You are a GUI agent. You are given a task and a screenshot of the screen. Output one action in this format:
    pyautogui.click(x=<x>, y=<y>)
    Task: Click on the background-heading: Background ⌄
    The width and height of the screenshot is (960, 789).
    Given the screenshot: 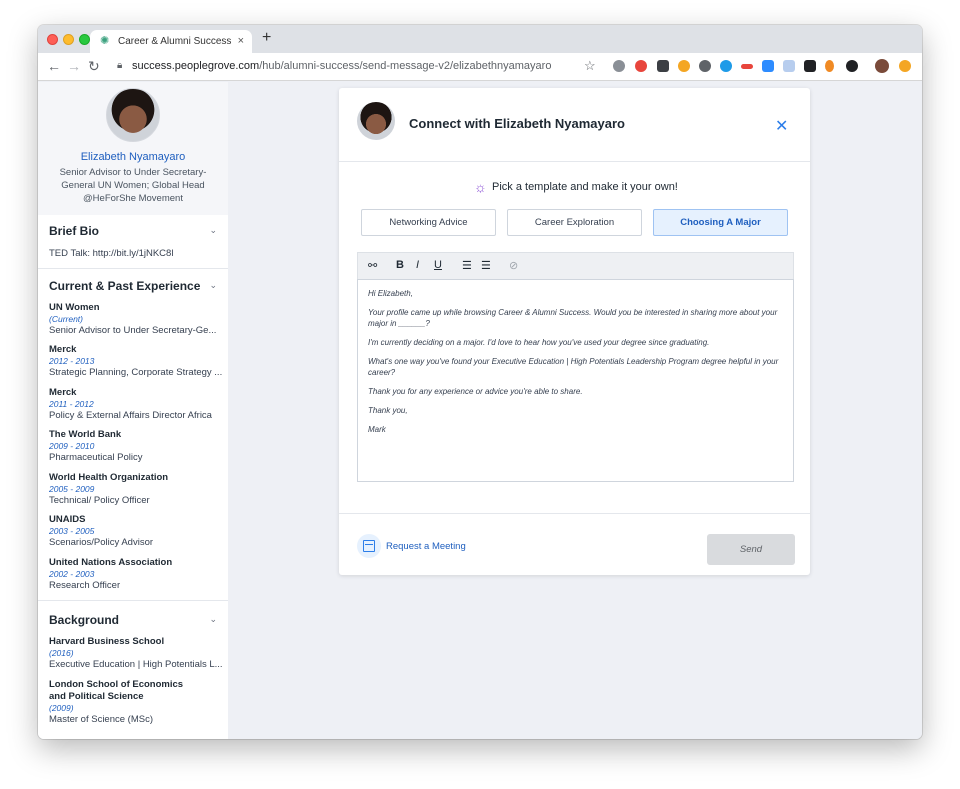 What is the action you would take?
    pyautogui.click(x=133, y=620)
    